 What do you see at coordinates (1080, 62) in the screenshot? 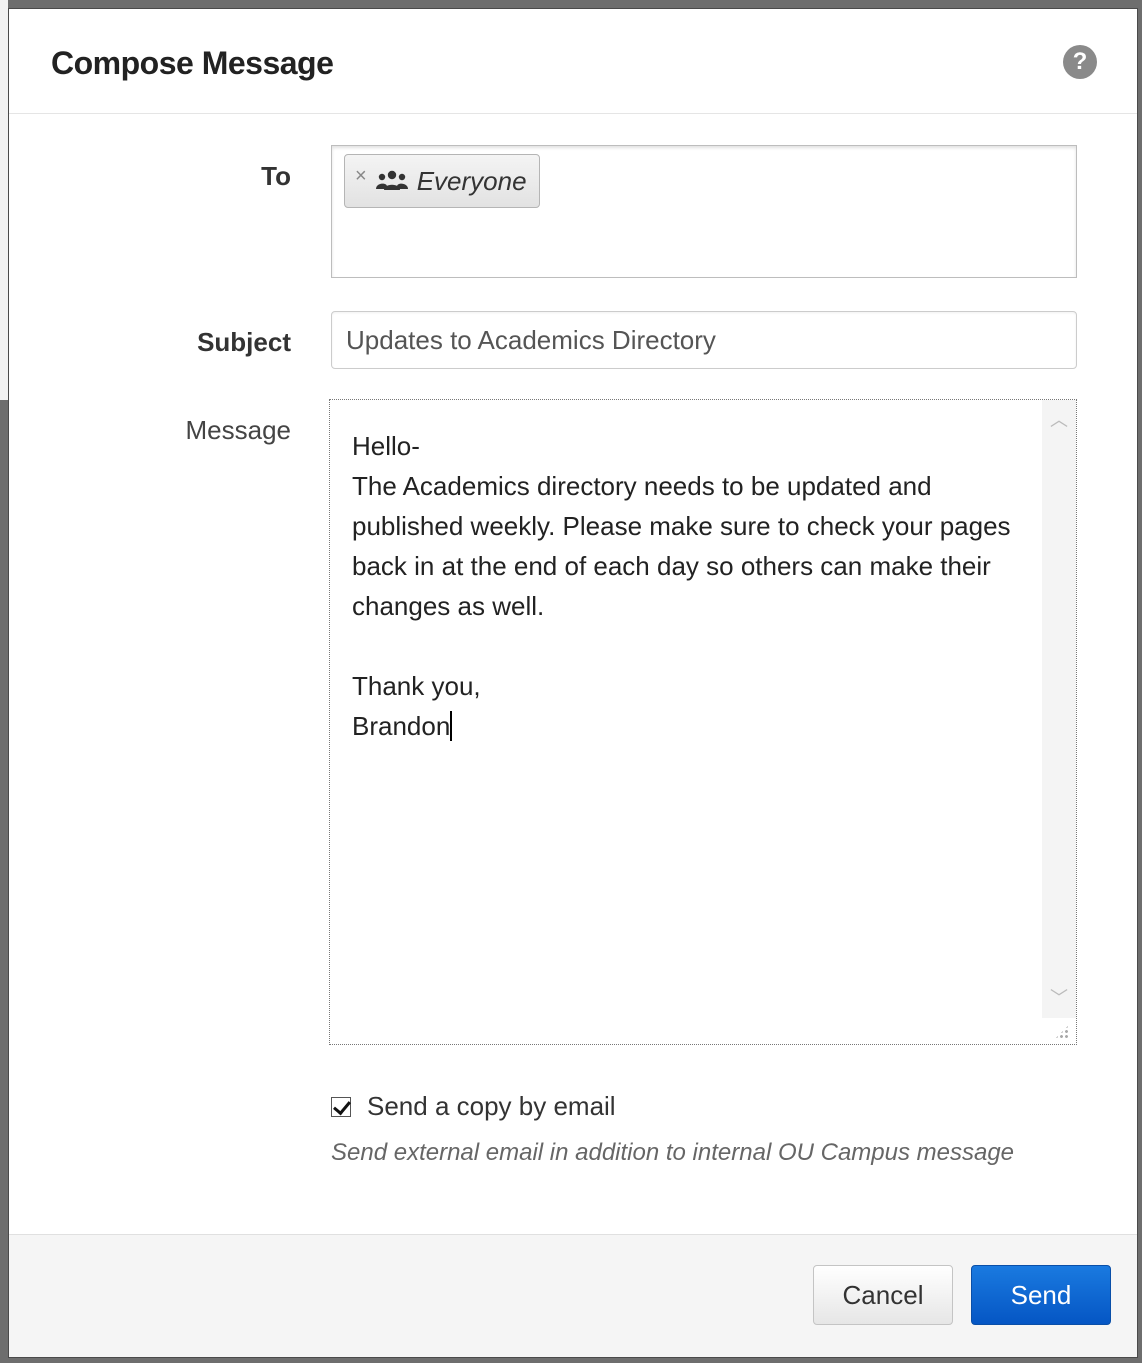
I see `question-circle-icon: ?` at bounding box center [1080, 62].